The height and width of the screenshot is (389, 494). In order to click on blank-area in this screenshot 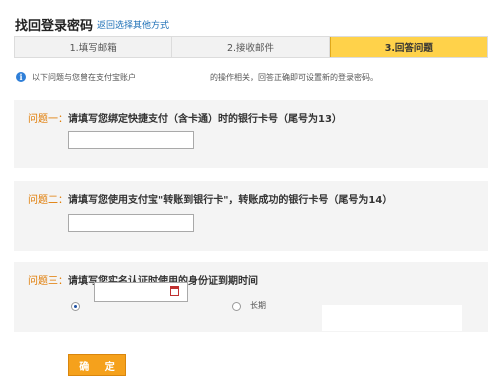, I will do `click(392, 318)`.